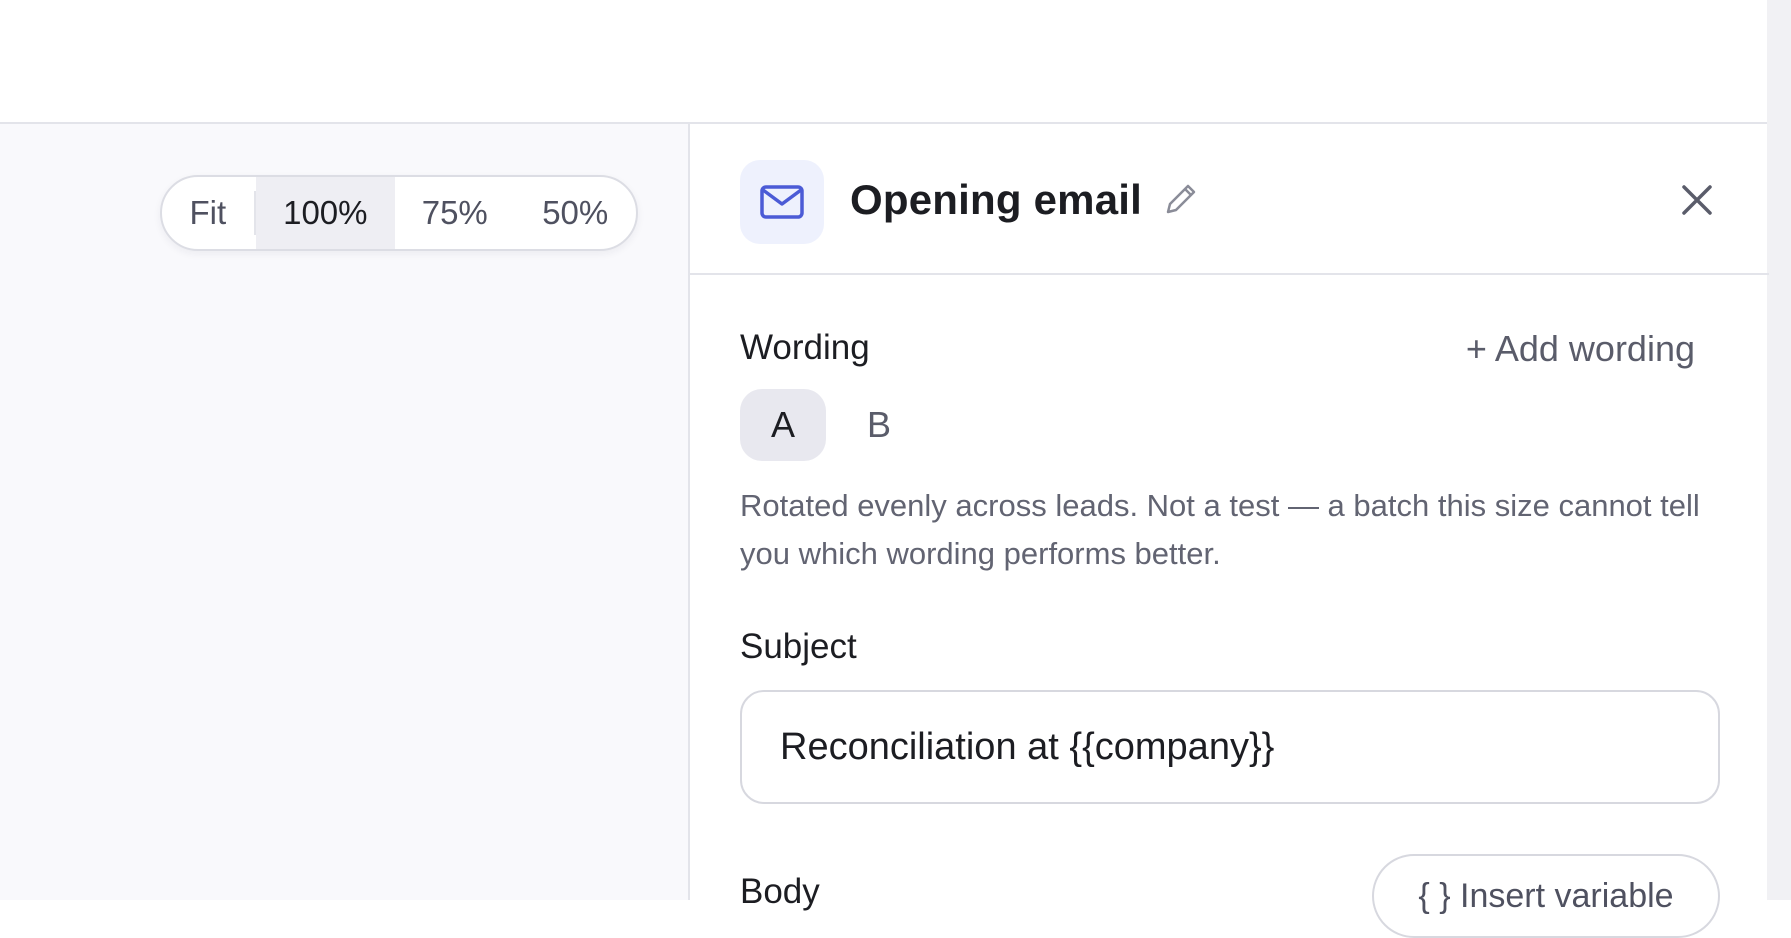 The height and width of the screenshot is (938, 1791). What do you see at coordinates (1229, 199) in the screenshot?
I see `panel-header: Opening email` at bounding box center [1229, 199].